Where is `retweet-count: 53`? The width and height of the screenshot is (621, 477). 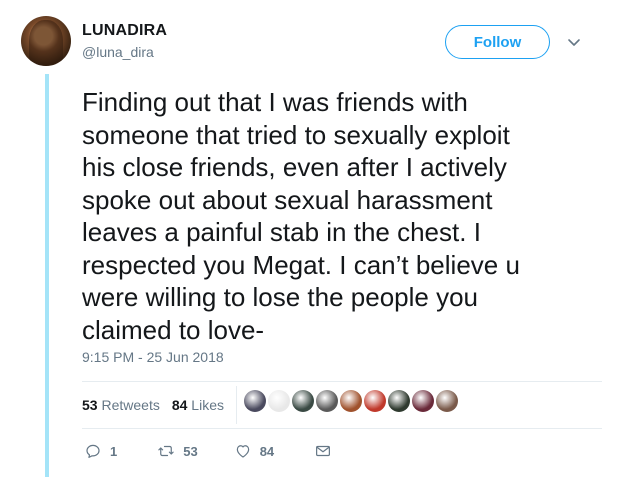 retweet-count: 53 is located at coordinates (190, 451).